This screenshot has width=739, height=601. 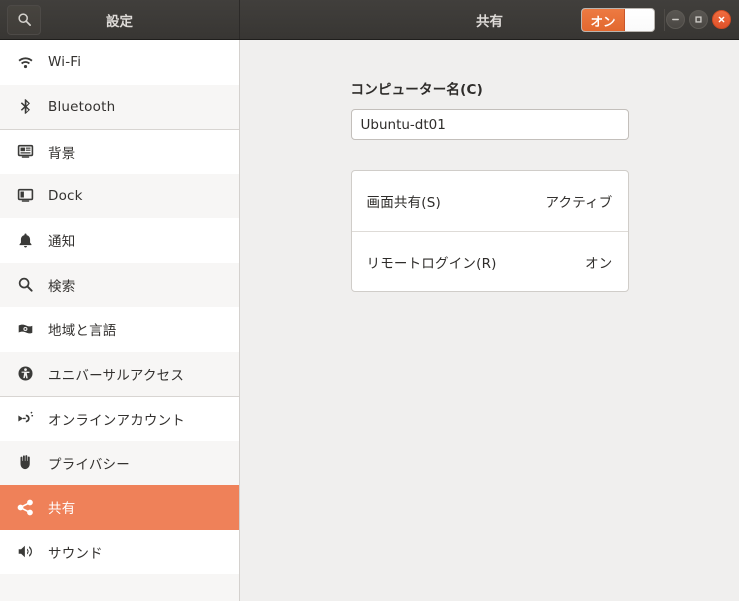 I want to click on sharing-options-list: 画面共有(S) アクティブ リモートログイン(R) オン, so click(x=489, y=231).